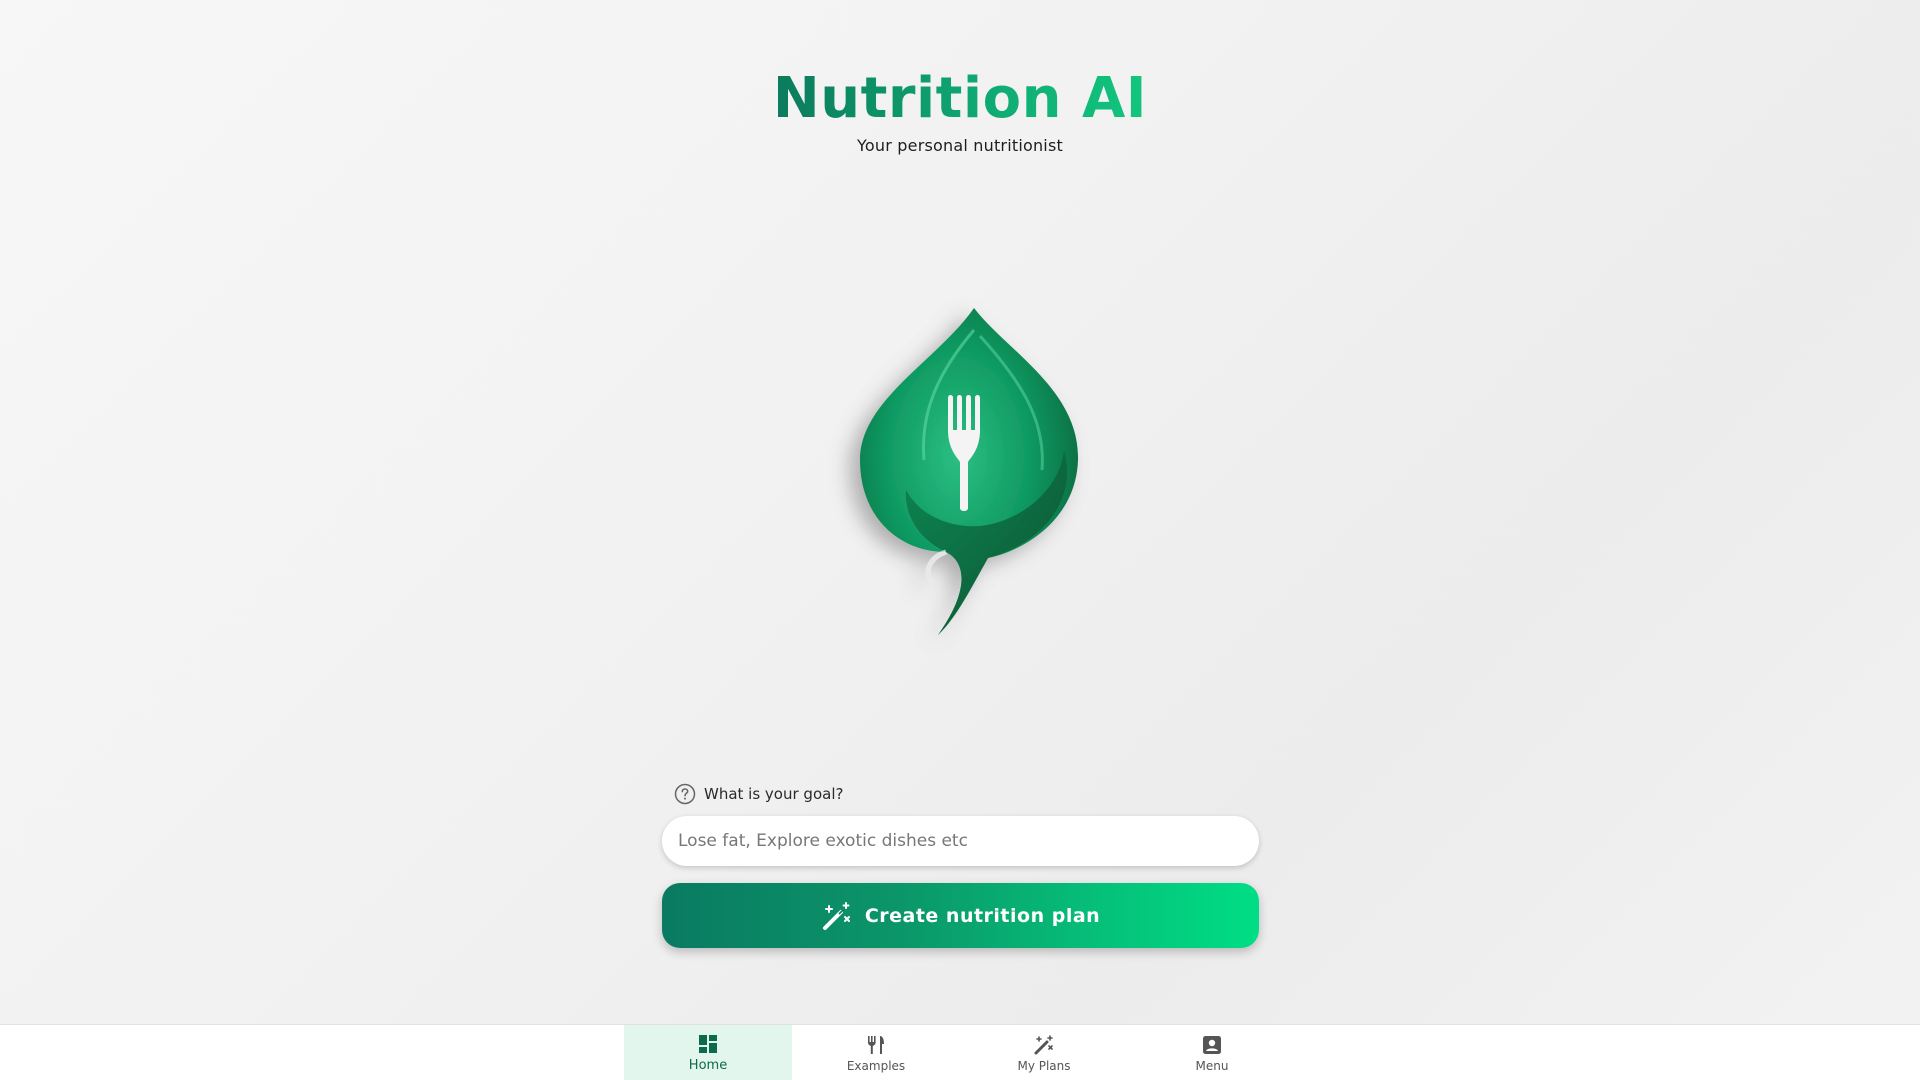 Image resolution: width=1920 pixels, height=1080 pixels. I want to click on nav-item-my-plans: My Plans, so click(1044, 1052).